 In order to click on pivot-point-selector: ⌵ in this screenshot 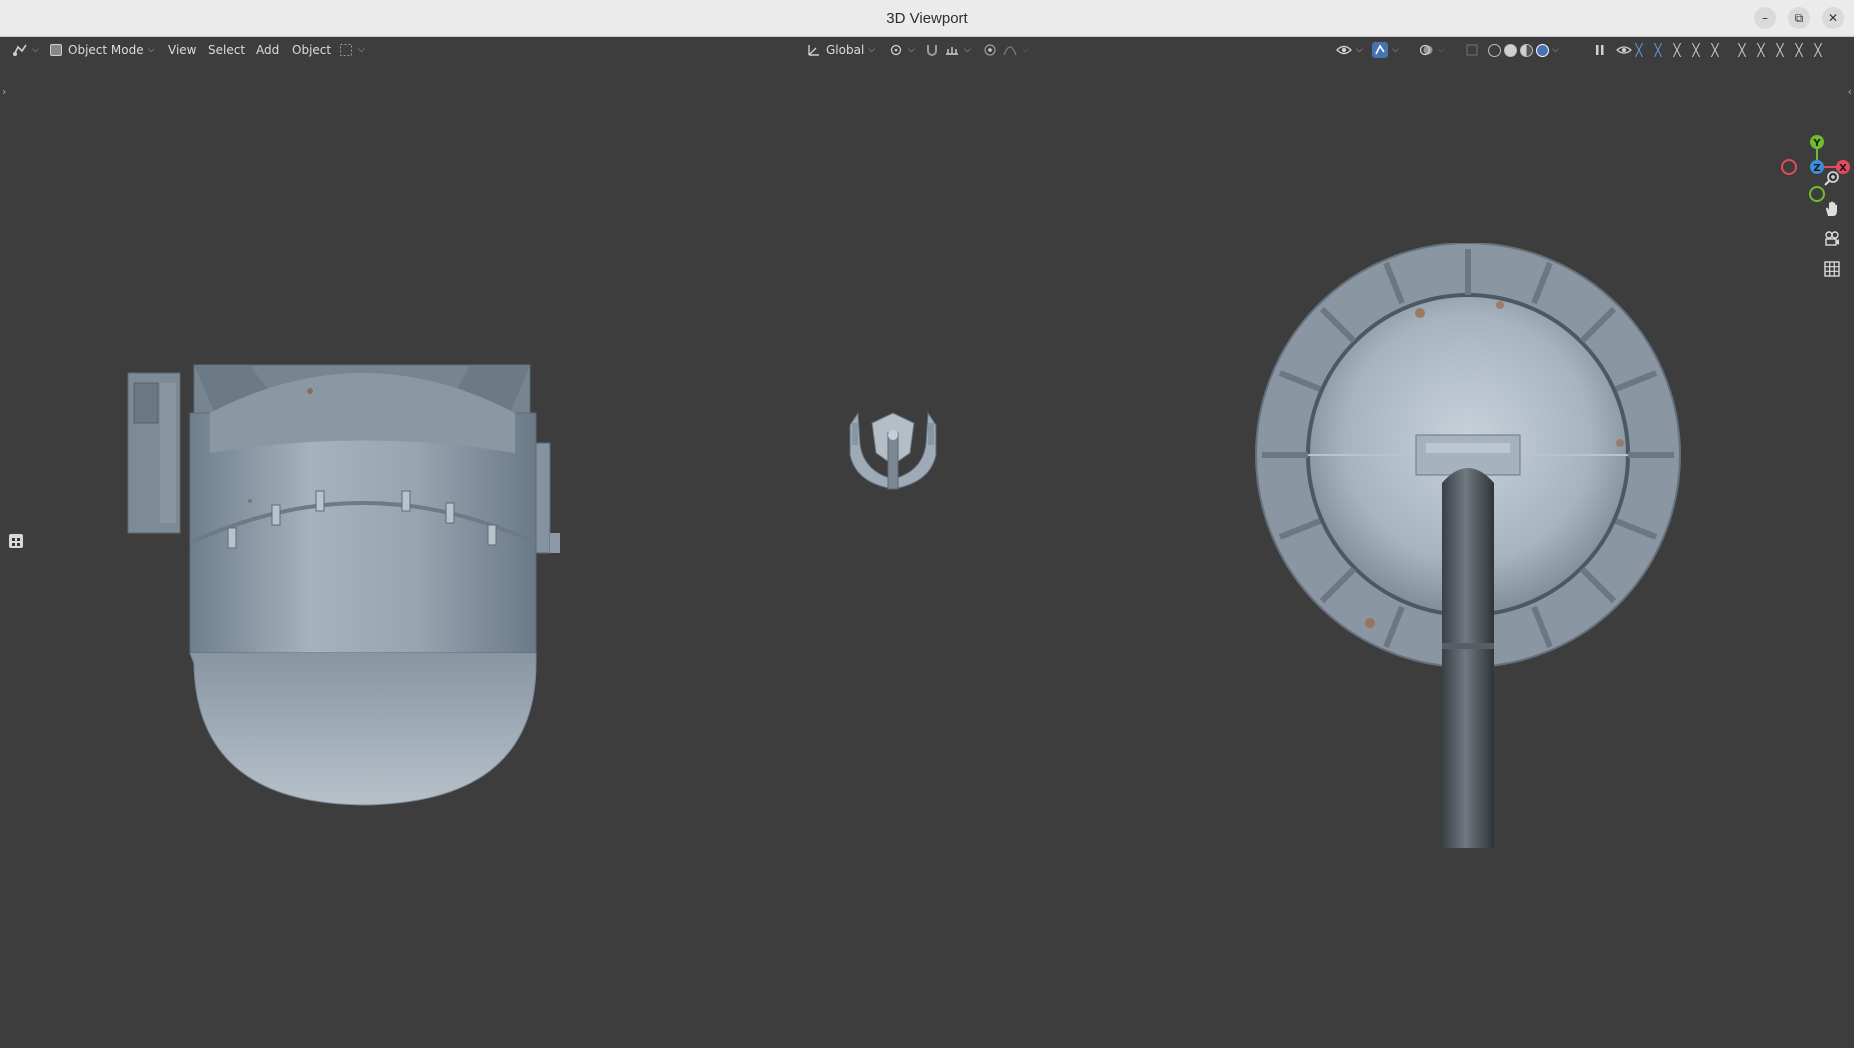, I will do `click(901, 50)`.